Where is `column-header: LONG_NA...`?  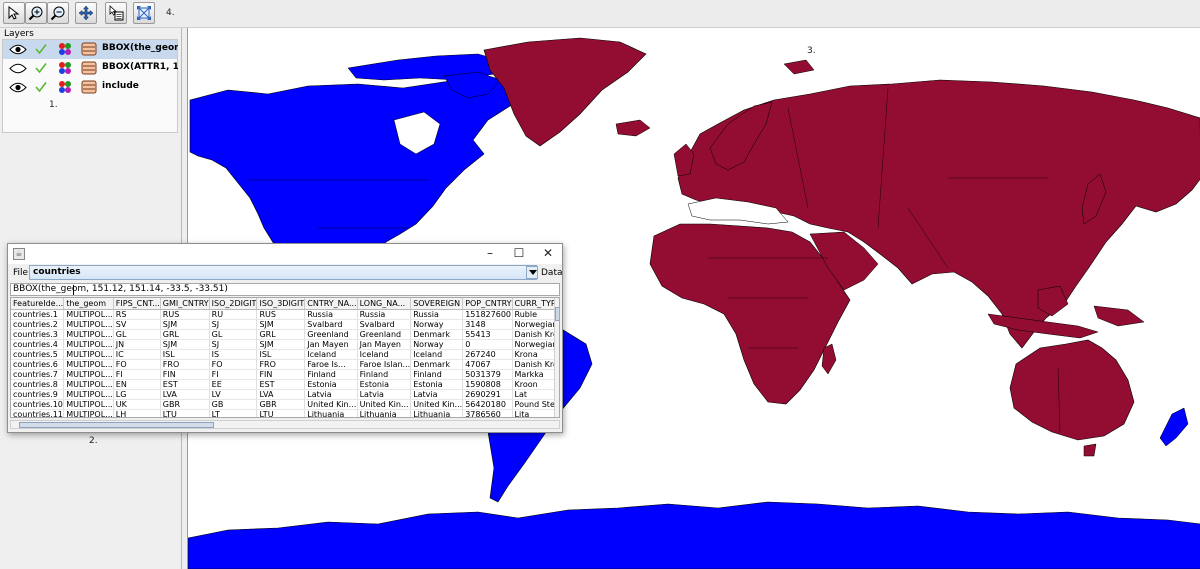
column-header: LONG_NA... is located at coordinates (384, 304).